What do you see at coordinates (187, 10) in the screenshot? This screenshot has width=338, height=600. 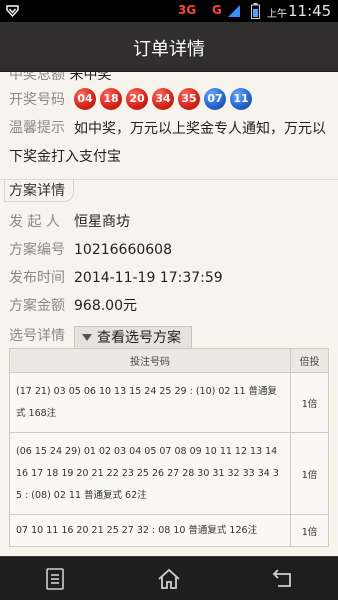 I see `network-type-label: 3G` at bounding box center [187, 10].